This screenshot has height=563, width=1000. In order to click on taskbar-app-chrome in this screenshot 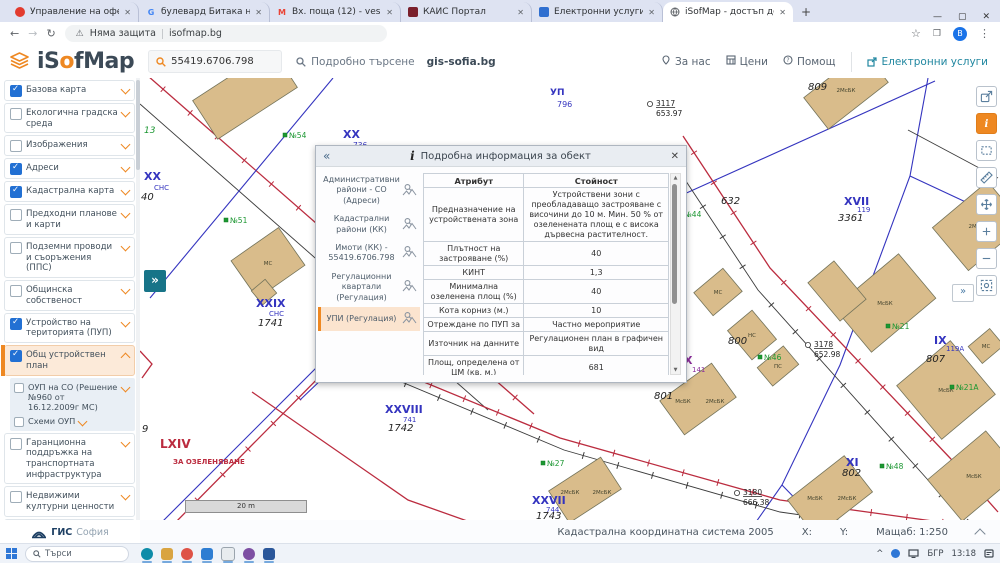, I will do `click(187, 555)`.